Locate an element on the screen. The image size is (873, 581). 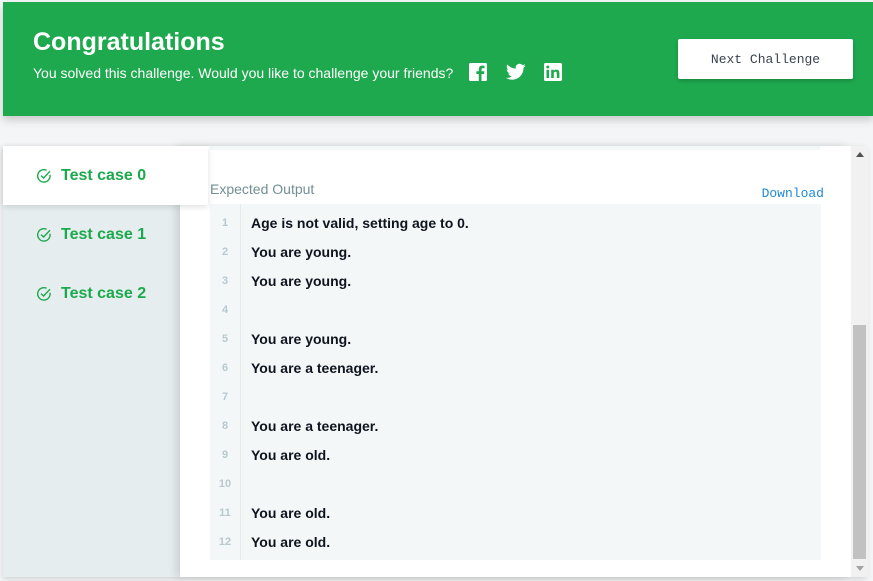
output-line: 9 You are old. is located at coordinates (515, 454).